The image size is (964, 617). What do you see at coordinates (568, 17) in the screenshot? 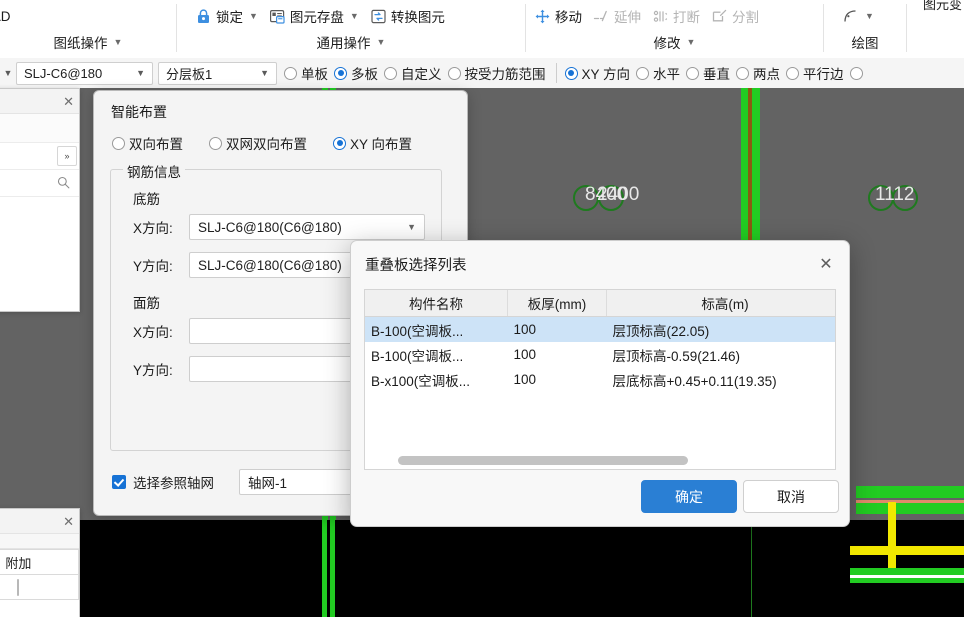
I see `move-label: 移动` at bounding box center [568, 17].